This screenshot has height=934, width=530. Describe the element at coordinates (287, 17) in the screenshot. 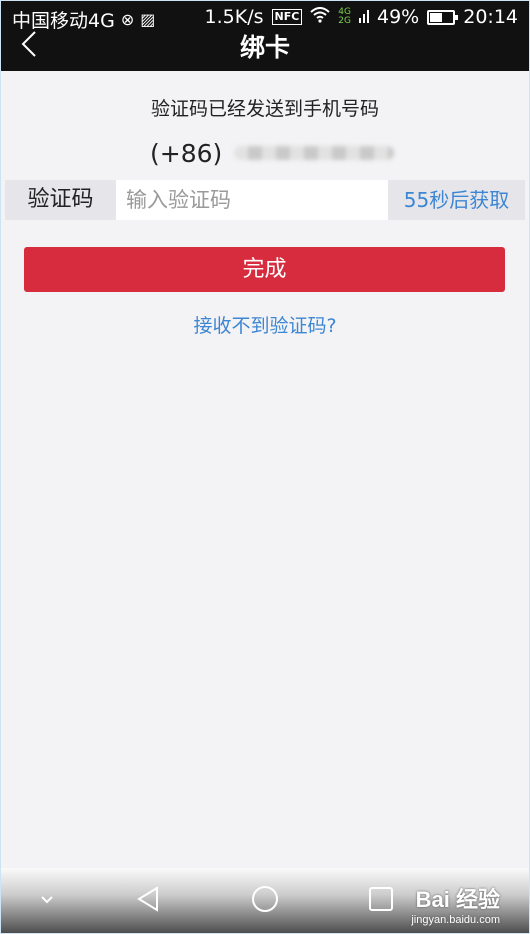

I see `nfc-icon: NFC` at that location.